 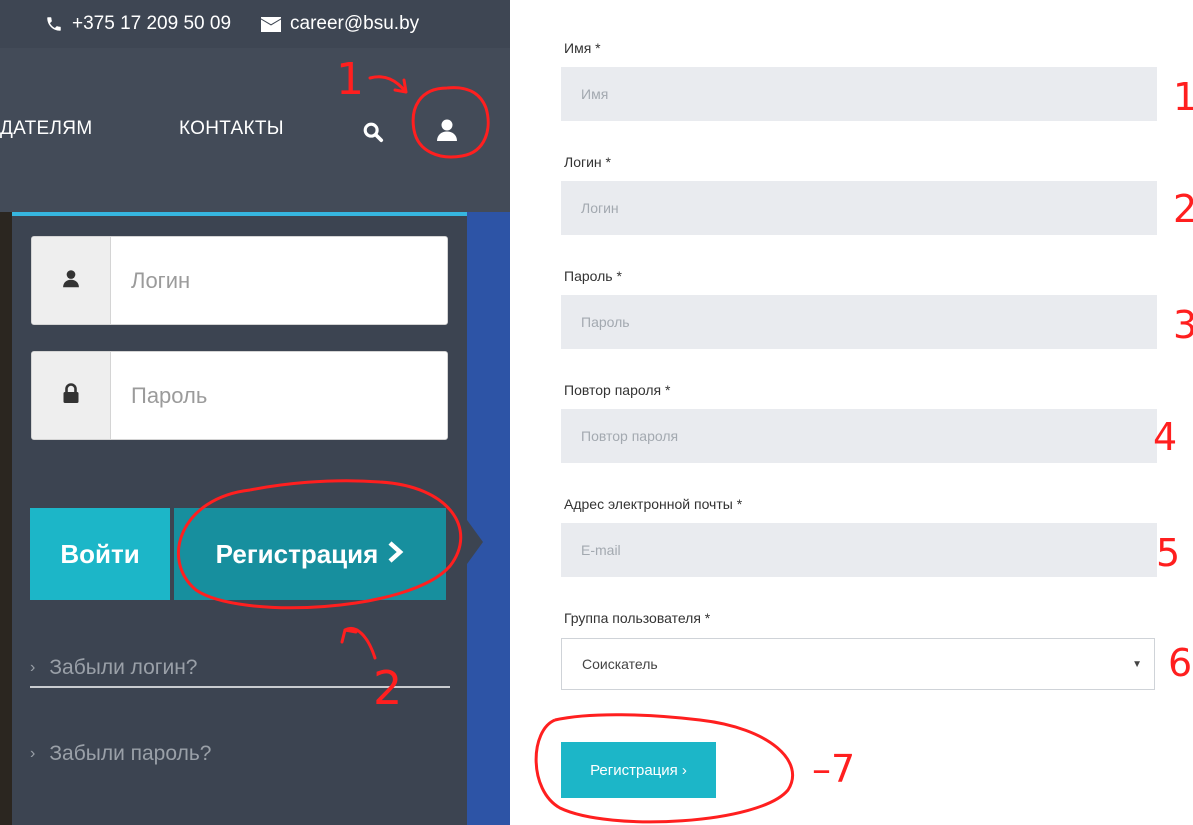 What do you see at coordinates (123, 667) in the screenshot?
I see `forgot-login-label: Забыли логин?` at bounding box center [123, 667].